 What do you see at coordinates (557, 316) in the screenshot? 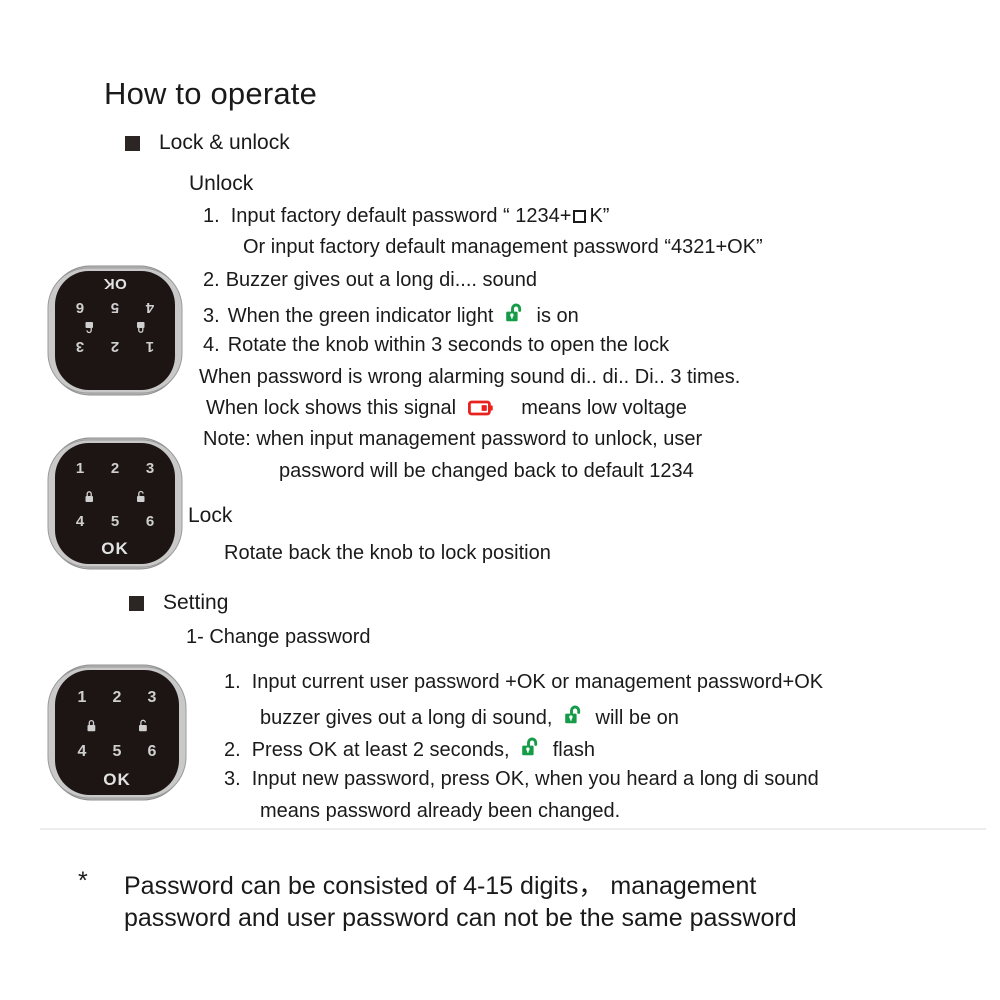
I see `unlock-step-3-text-b: is on` at bounding box center [557, 316].